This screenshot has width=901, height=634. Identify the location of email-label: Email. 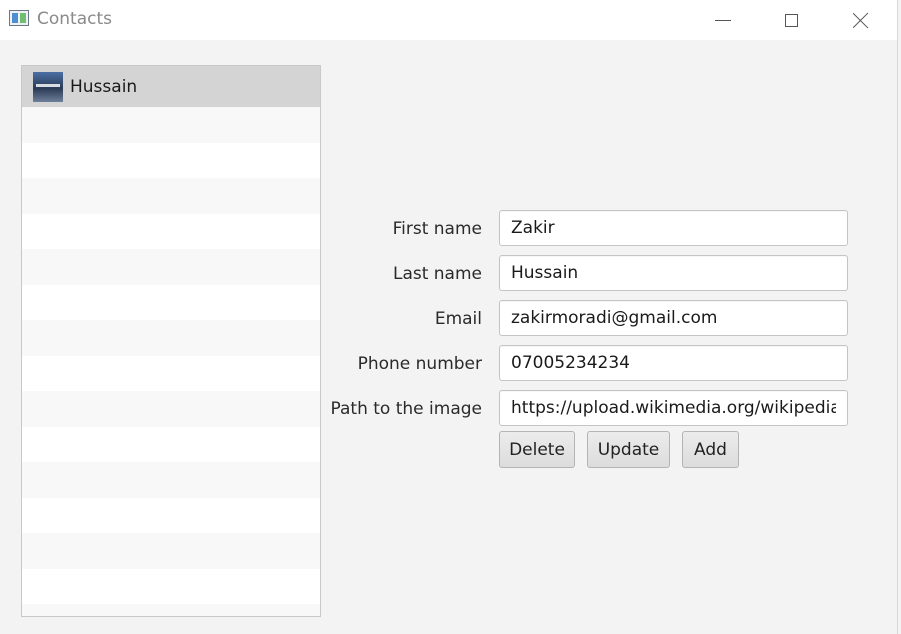
(458, 319).